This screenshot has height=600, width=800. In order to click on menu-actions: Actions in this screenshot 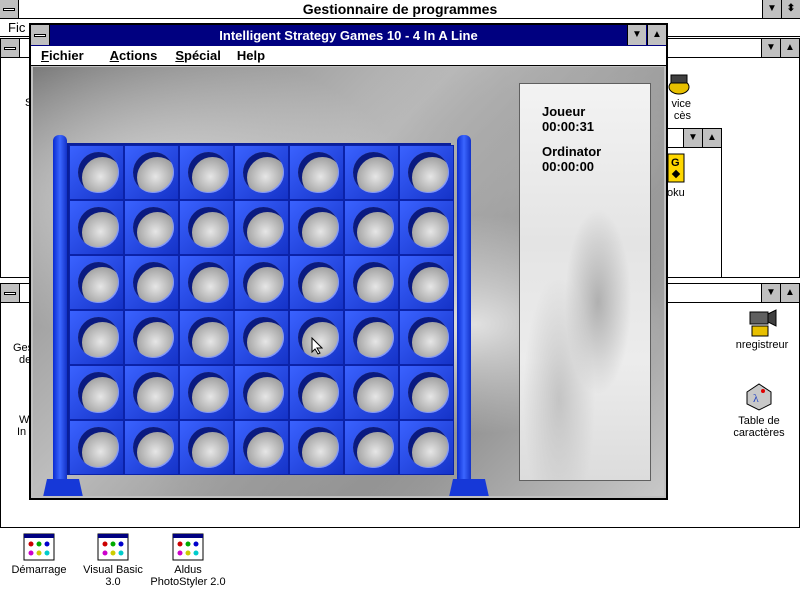, I will do `click(131, 55)`.